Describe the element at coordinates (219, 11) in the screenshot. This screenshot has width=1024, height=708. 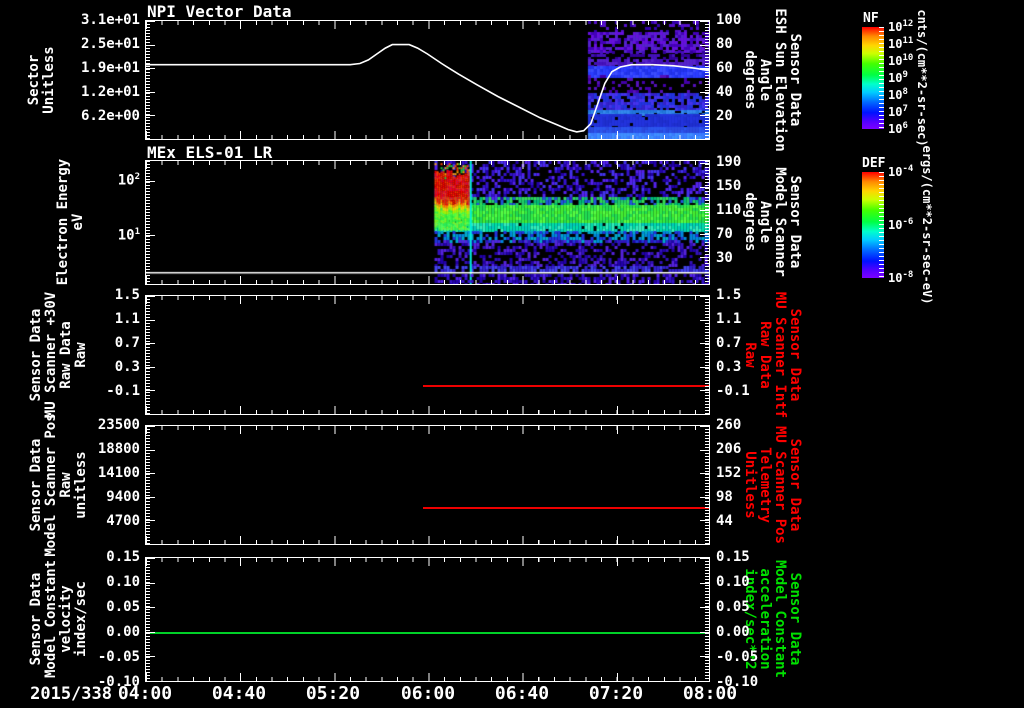
I see `panel1-title: NPI Vector Data` at that location.